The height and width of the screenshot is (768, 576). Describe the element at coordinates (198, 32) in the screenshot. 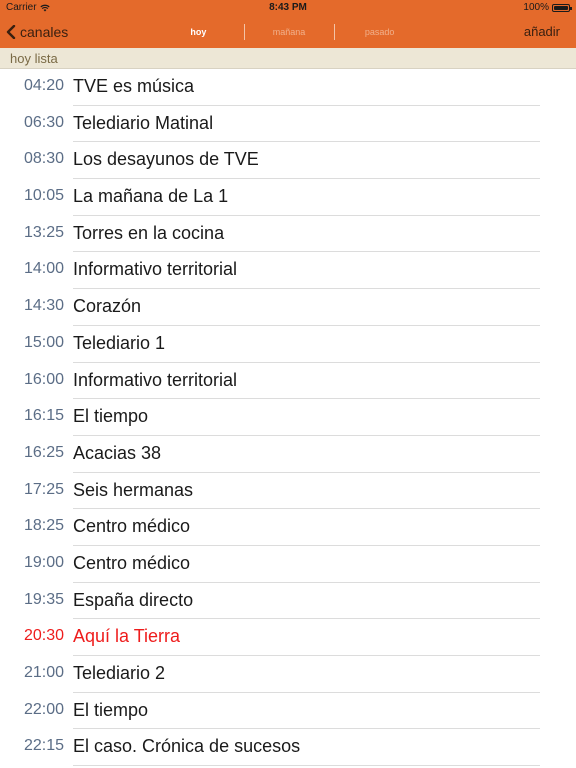

I see `segment-hoy: hoy` at that location.